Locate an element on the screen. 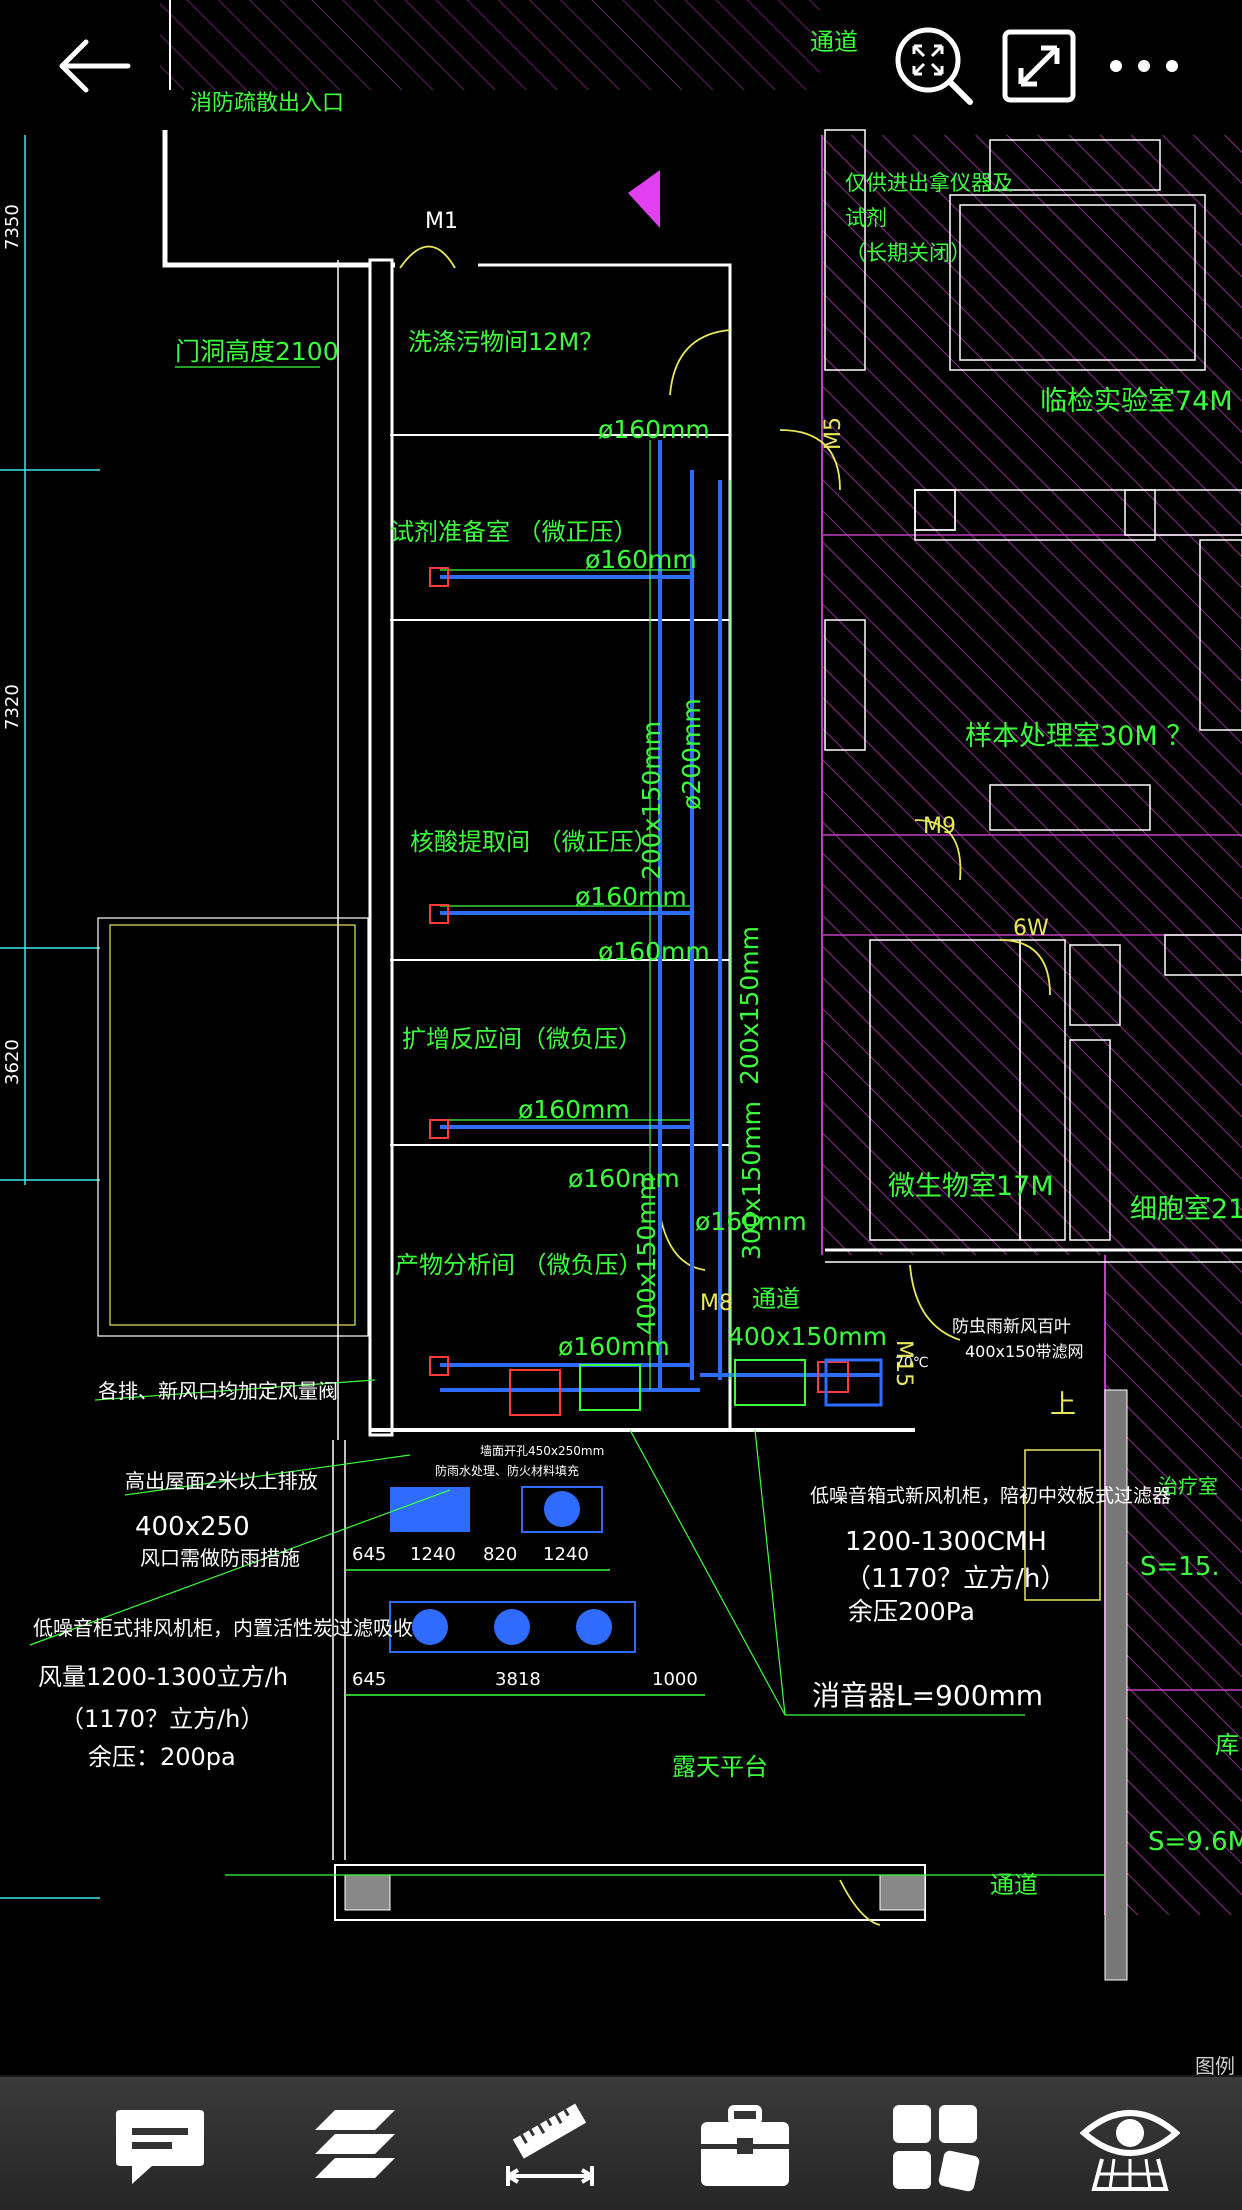 The height and width of the screenshot is (2210, 1242). dim-left-2: 7320 is located at coordinates (12, 707).